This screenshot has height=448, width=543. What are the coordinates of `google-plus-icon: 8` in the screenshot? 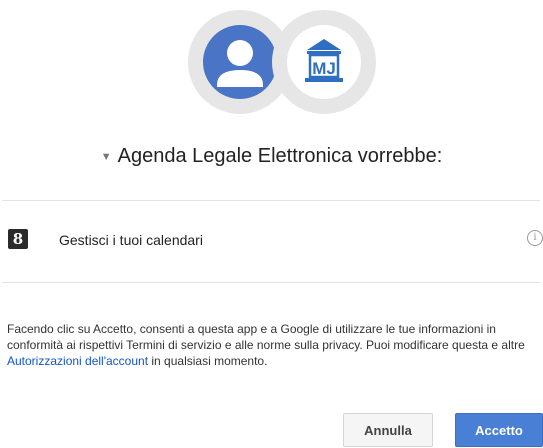 It's located at (18, 239).